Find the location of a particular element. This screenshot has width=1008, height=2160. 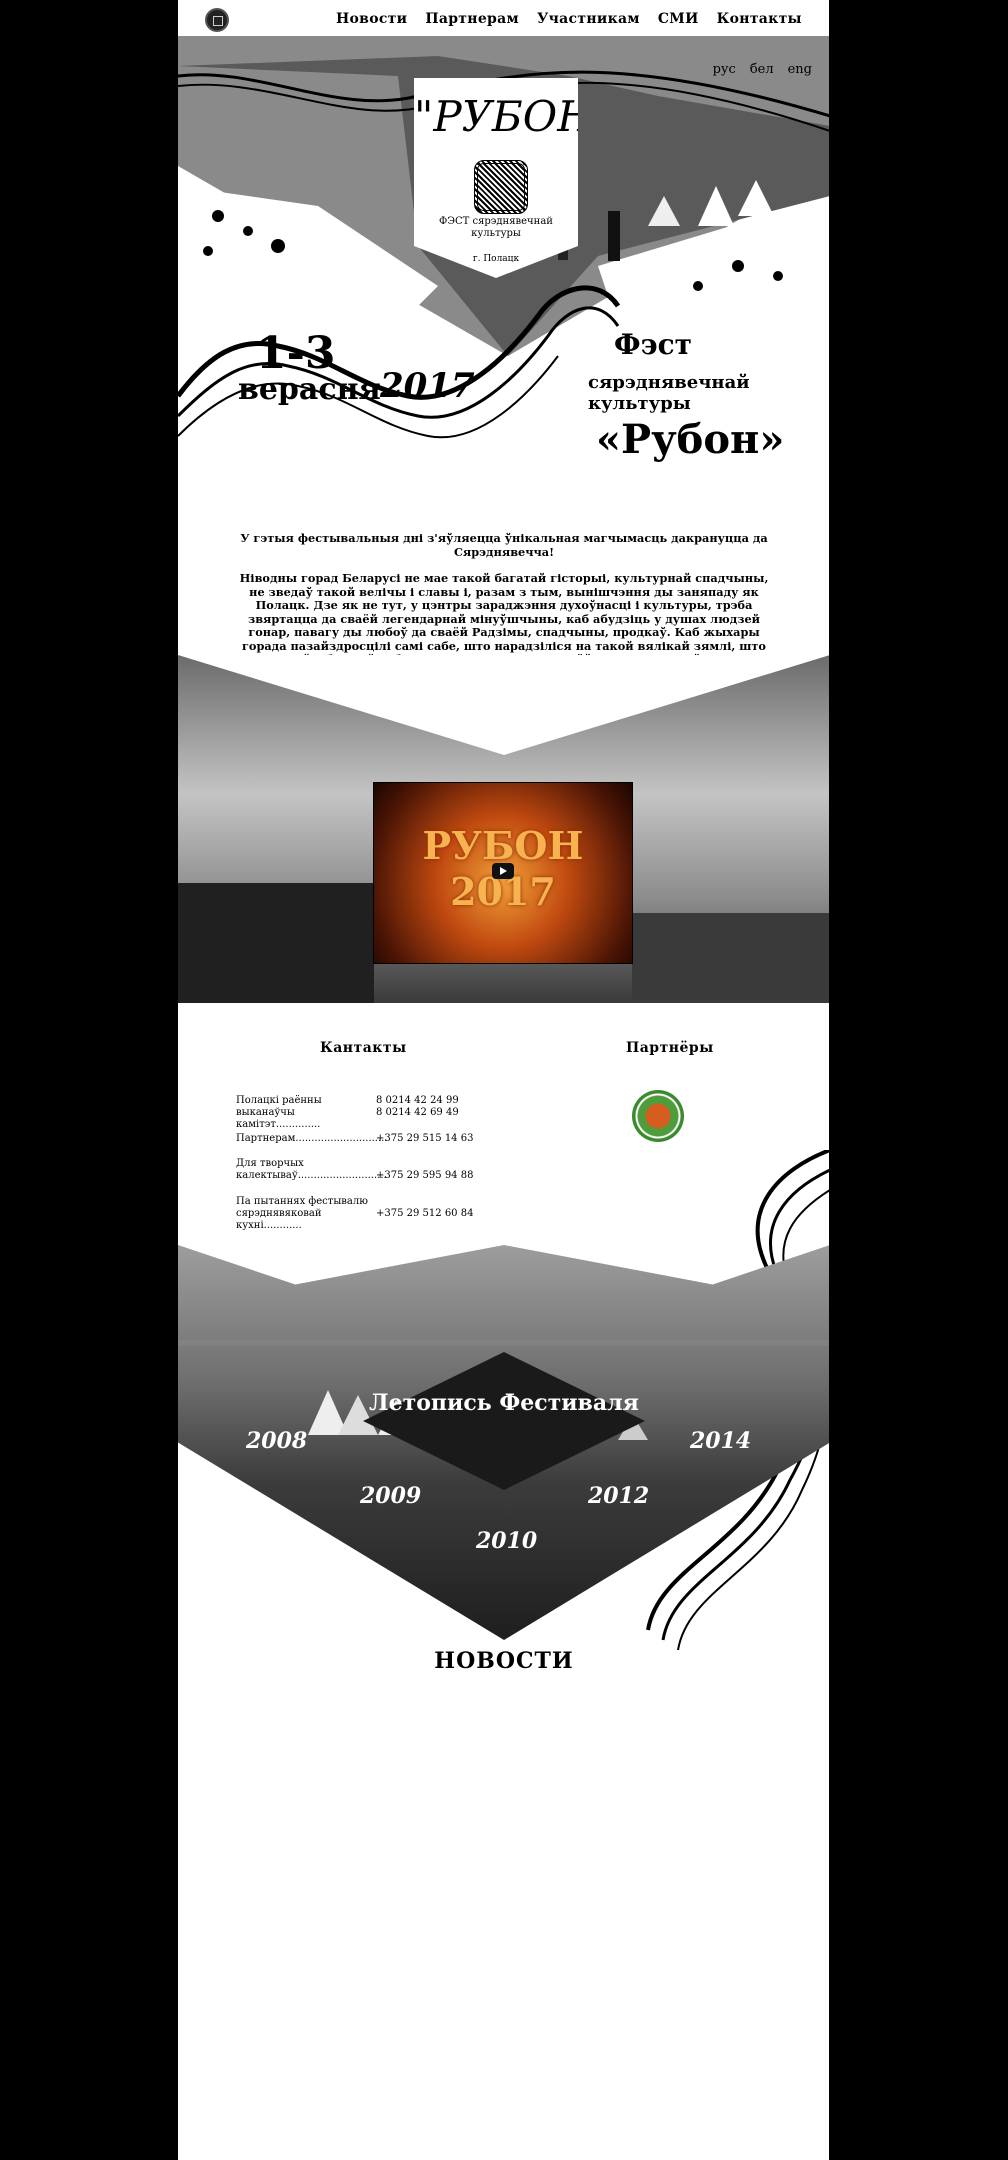

language-switcher: рус бел eng is located at coordinates (762, 69).